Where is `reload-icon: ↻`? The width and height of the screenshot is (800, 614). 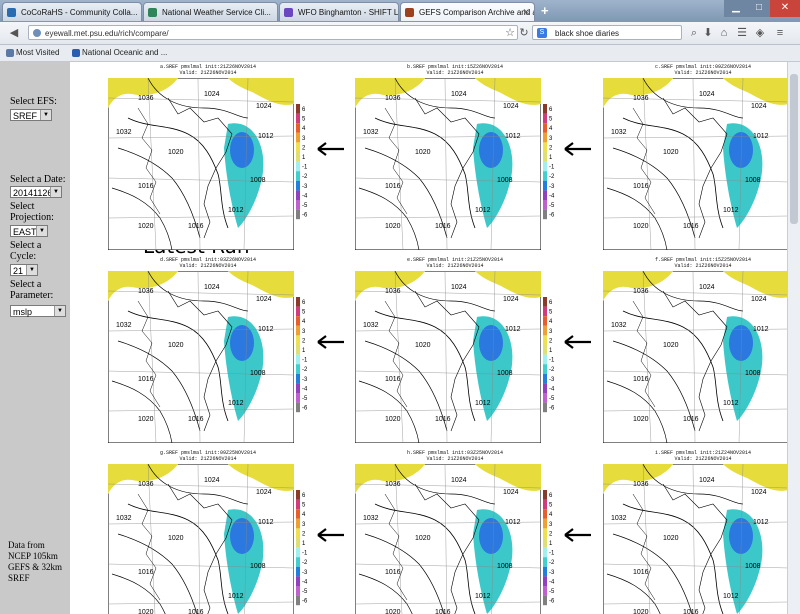
reload-icon: ↻ is located at coordinates (524, 33).